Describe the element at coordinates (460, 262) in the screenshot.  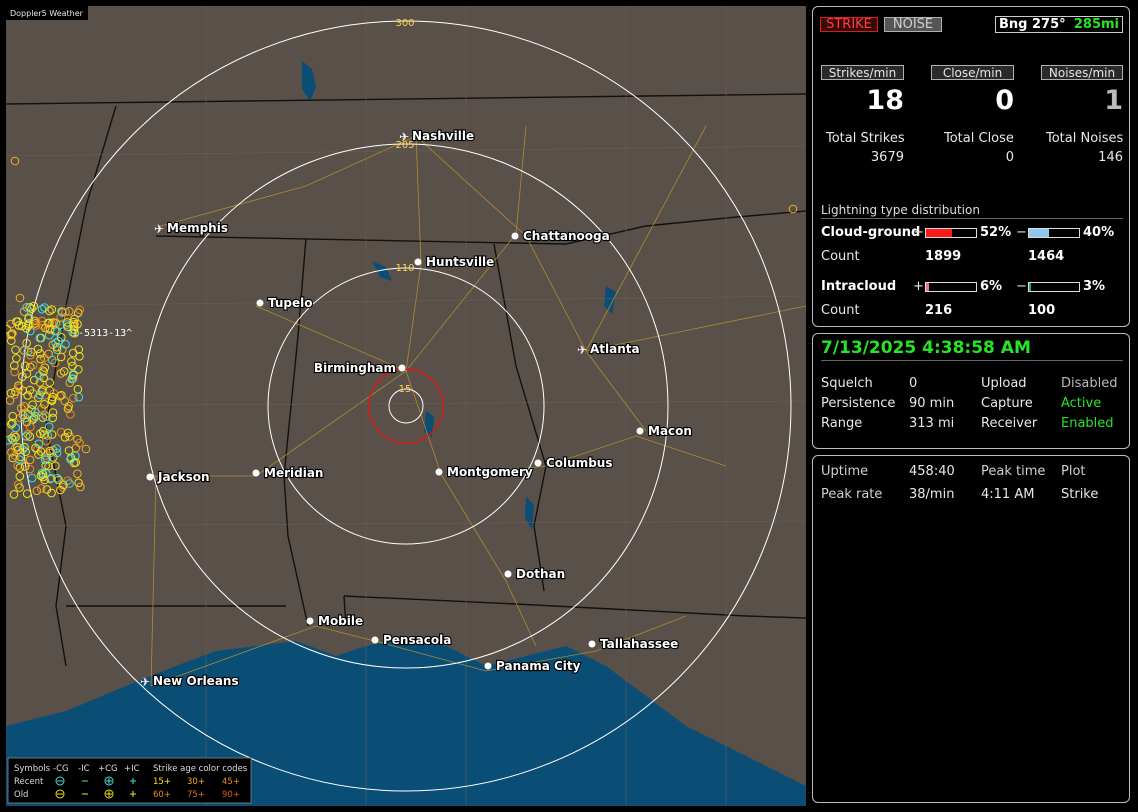
I see `city-label: Huntsville` at that location.